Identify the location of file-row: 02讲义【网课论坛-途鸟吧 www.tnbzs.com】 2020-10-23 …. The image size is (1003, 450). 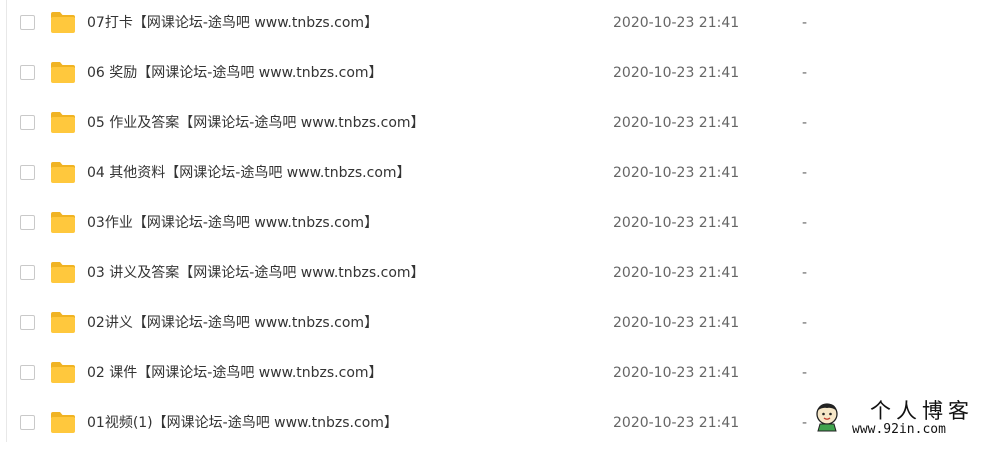
(501, 325).